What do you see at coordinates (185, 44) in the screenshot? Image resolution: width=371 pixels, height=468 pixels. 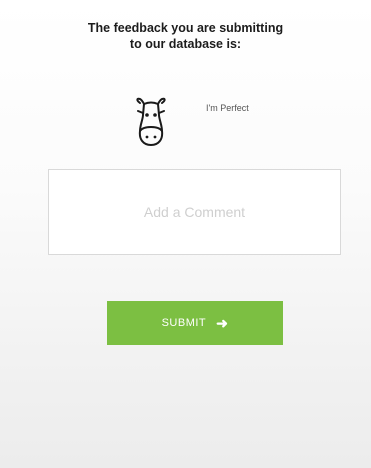 I see `page-title-line-2: to our database is:` at bounding box center [185, 44].